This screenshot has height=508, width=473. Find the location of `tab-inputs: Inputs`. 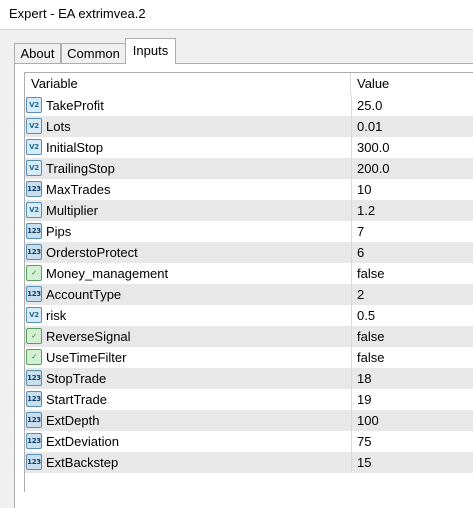

tab-inputs: Inputs is located at coordinates (150, 51).